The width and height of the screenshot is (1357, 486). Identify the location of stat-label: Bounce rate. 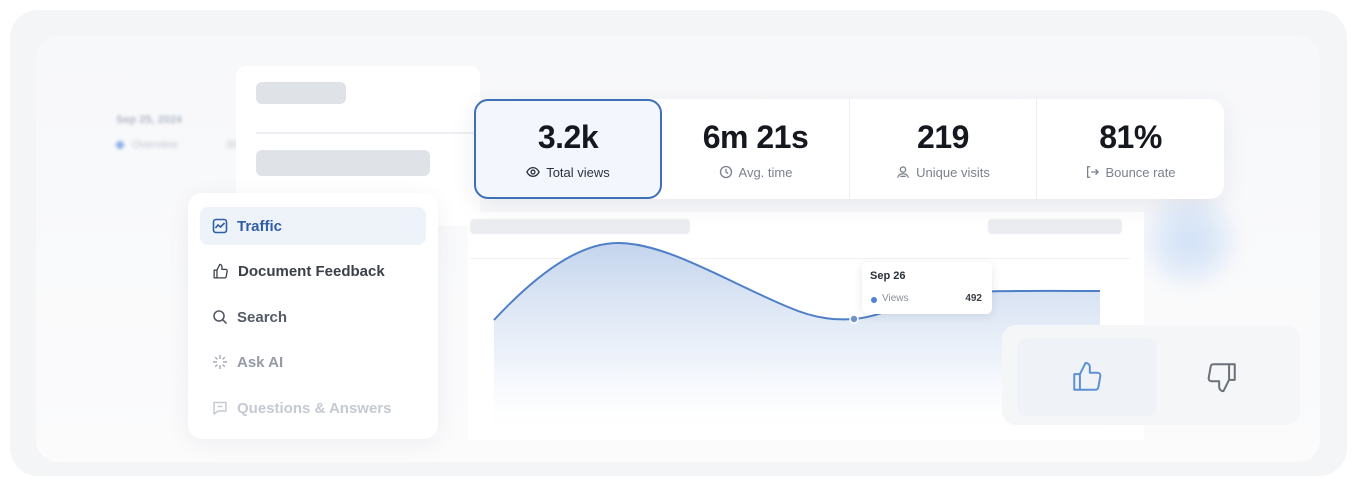
(1130, 172).